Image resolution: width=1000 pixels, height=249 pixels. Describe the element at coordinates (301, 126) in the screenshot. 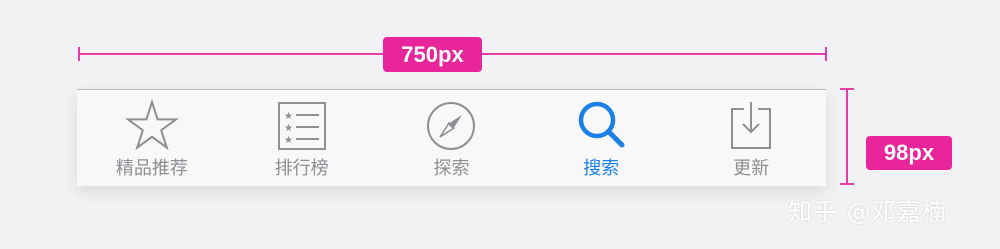

I see `ranking-list-icon: ★ ★ ★` at that location.